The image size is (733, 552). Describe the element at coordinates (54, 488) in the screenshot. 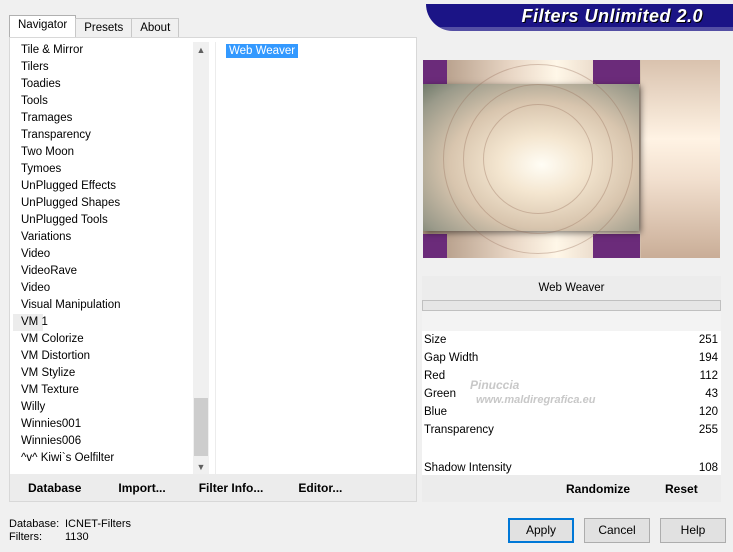

I see `database-button: Database` at that location.